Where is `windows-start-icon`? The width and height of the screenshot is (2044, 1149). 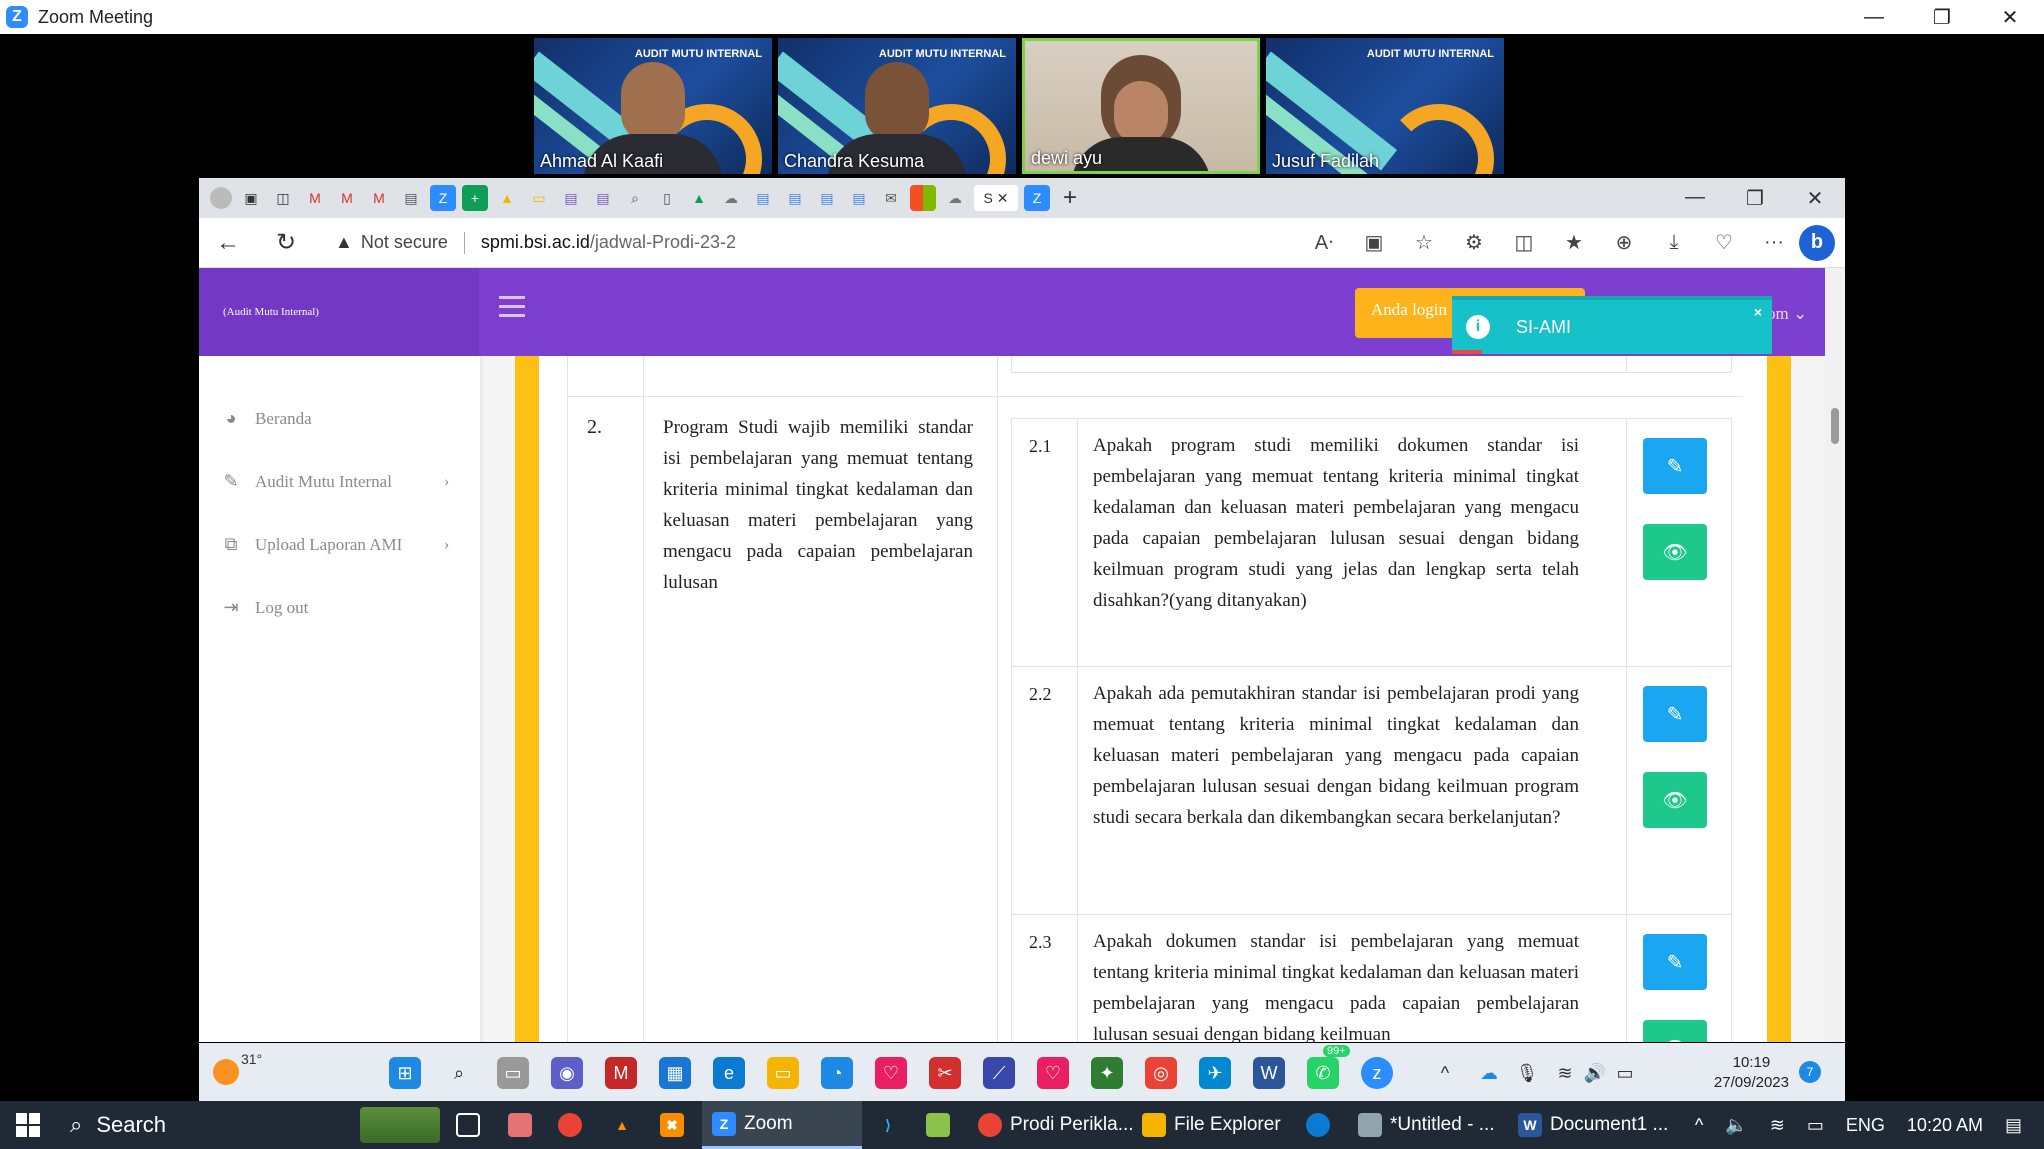
windows-start-icon is located at coordinates (28, 1125).